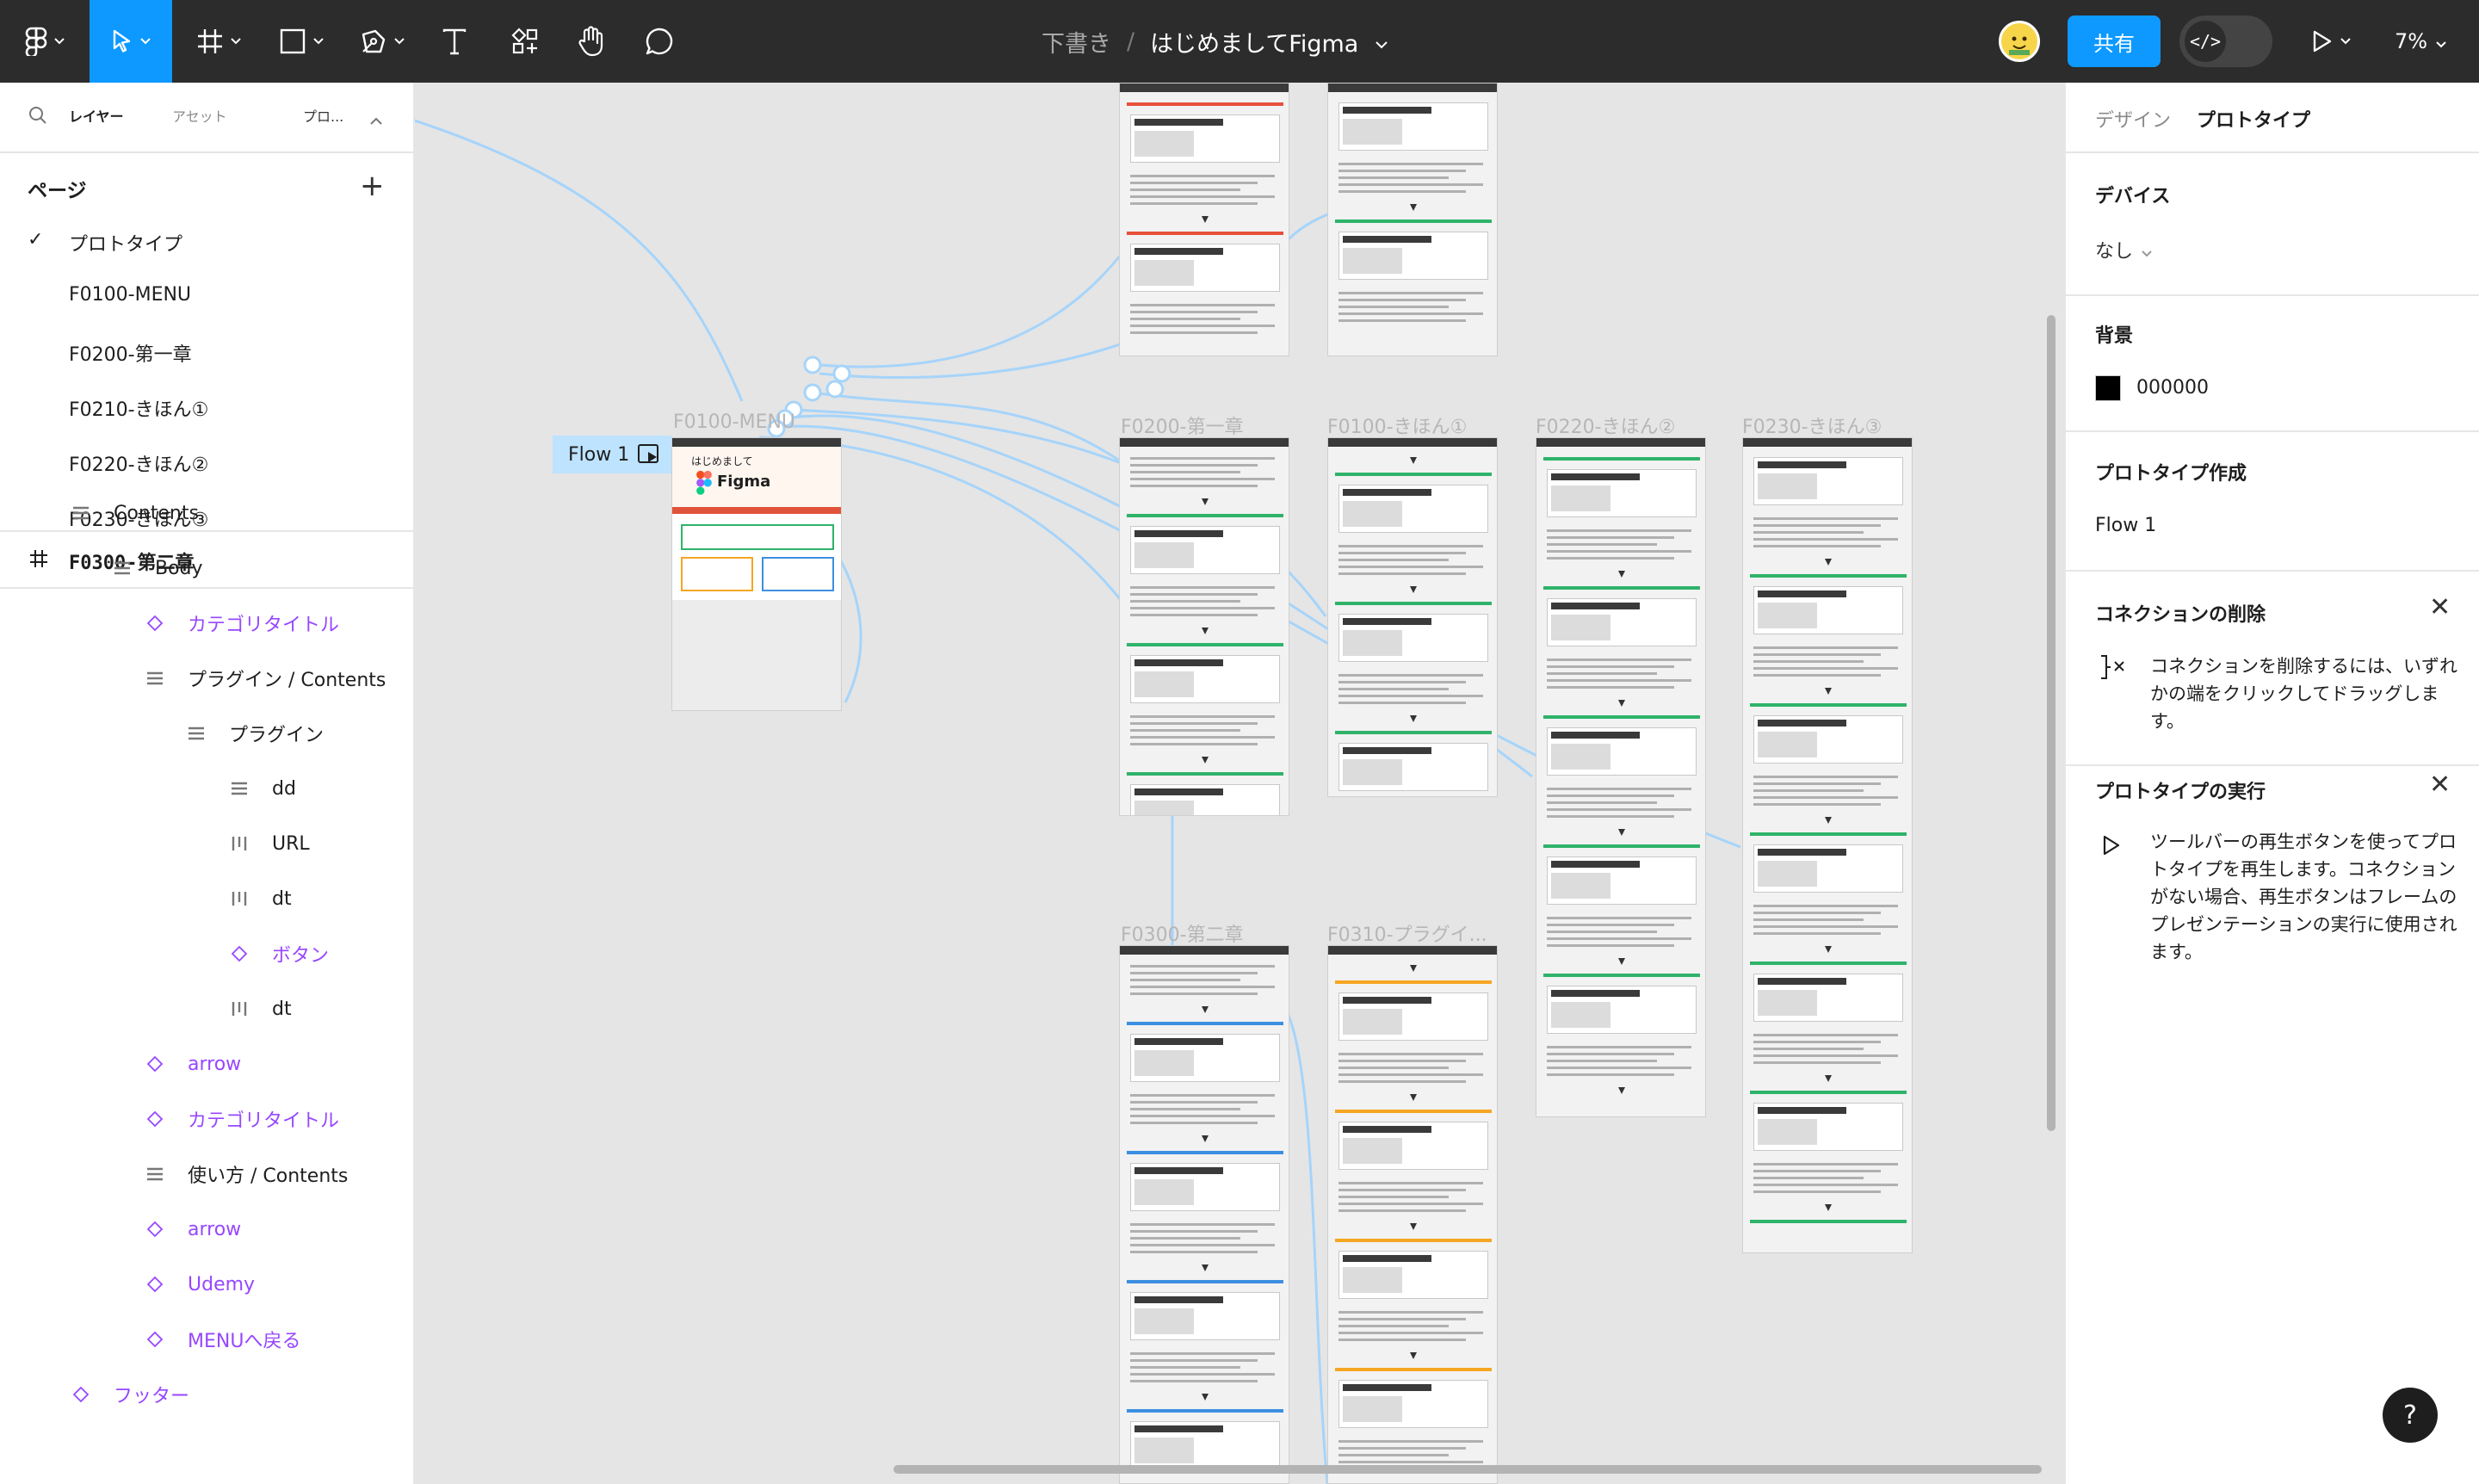 The image size is (2479, 1484). I want to click on layer-row: ボタン, so click(280, 954).